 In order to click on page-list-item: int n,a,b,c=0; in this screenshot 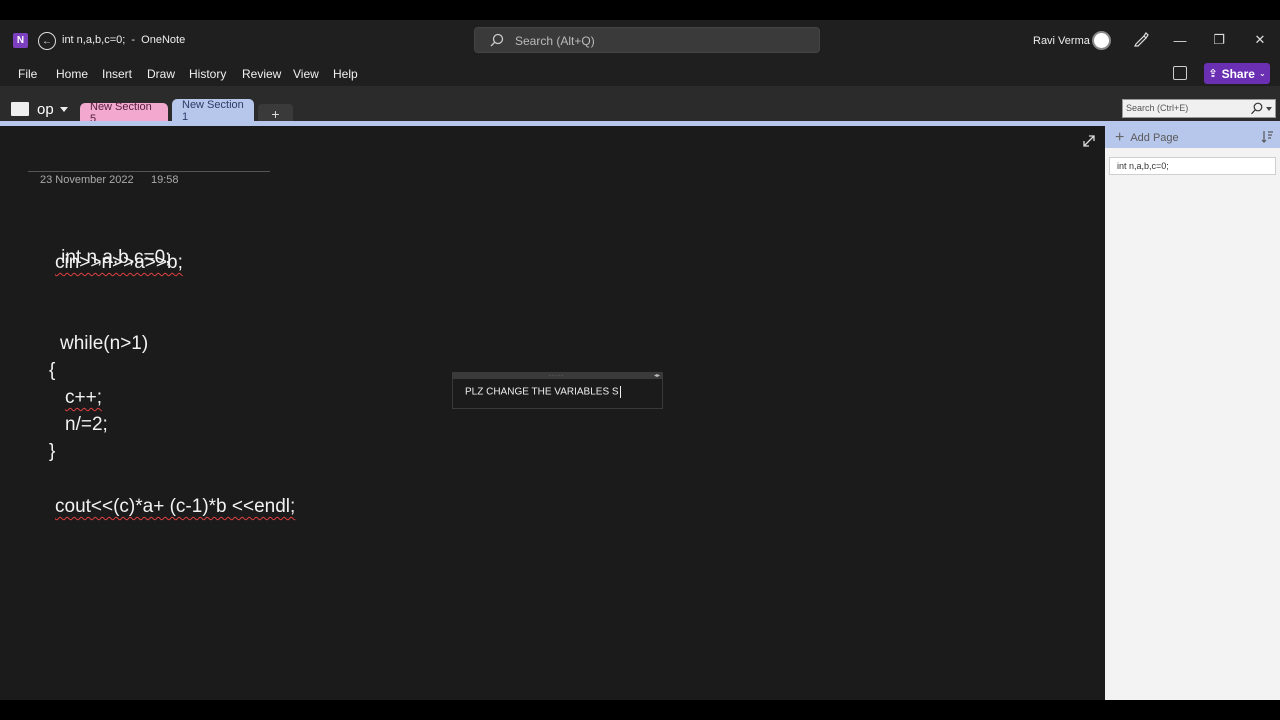, I will do `click(1192, 166)`.